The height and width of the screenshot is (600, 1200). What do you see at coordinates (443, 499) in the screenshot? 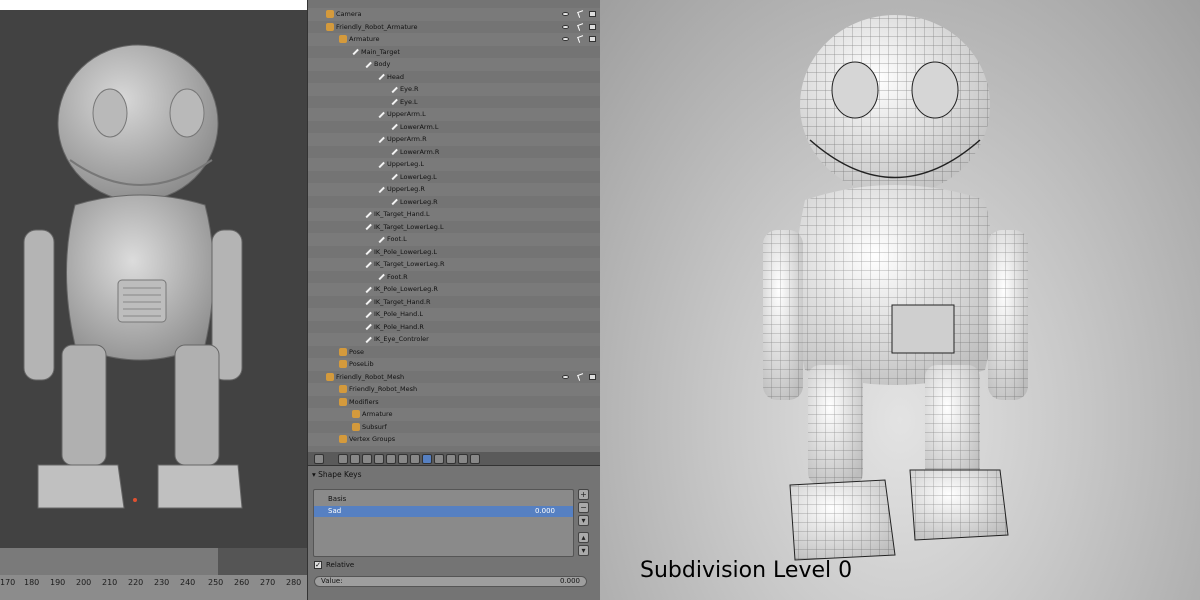
I see `shape-key-row: Basis` at bounding box center [443, 499].